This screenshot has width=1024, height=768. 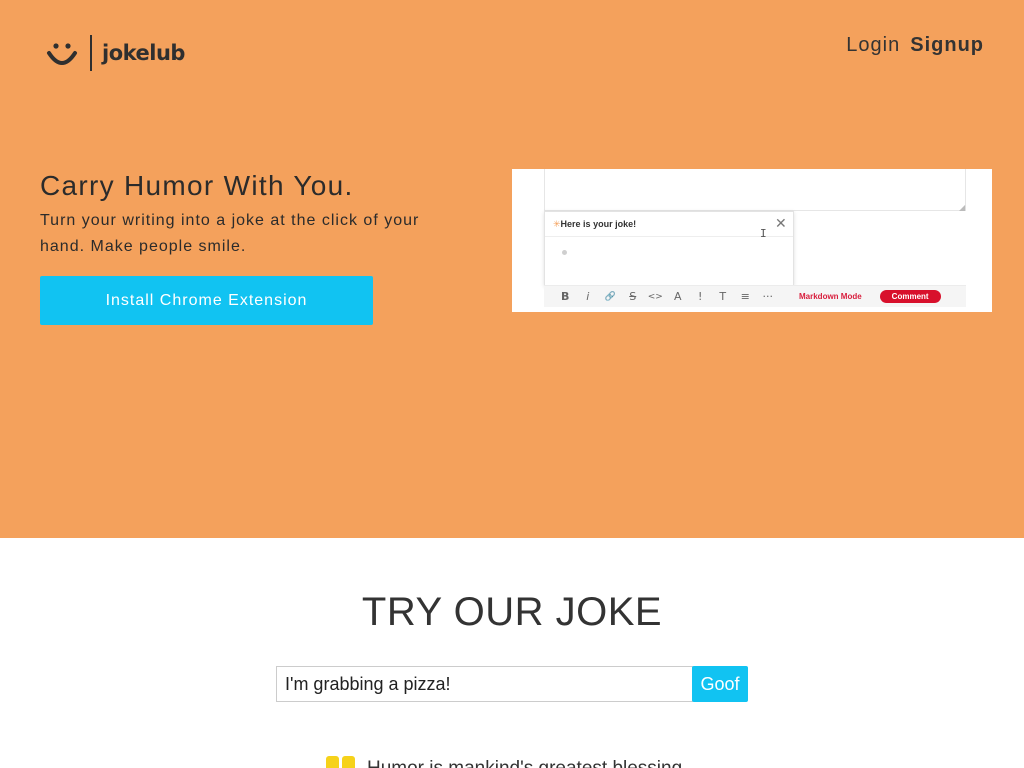 What do you see at coordinates (781, 223) in the screenshot?
I see `close-icon: ✕` at bounding box center [781, 223].